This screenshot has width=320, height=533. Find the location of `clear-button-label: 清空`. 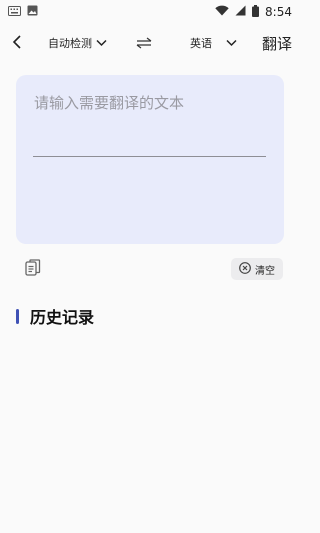

clear-button-label: 清空 is located at coordinates (265, 271).